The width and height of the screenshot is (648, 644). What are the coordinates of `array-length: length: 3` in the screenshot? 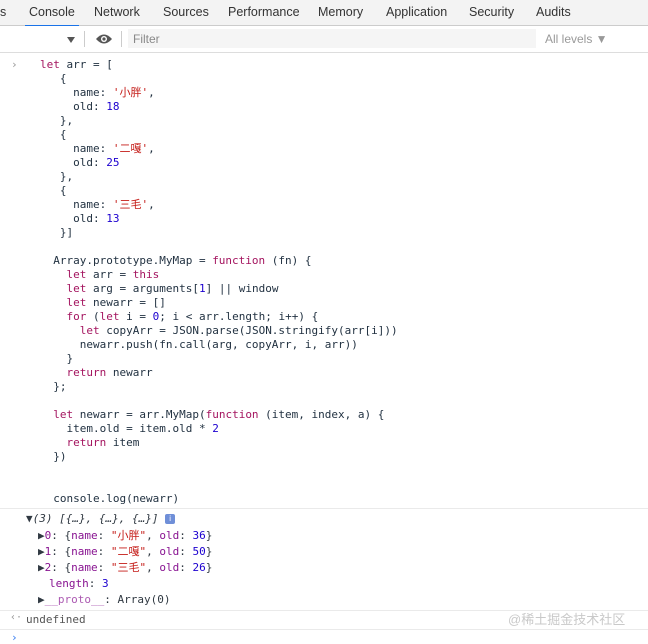 It's located at (79, 583).